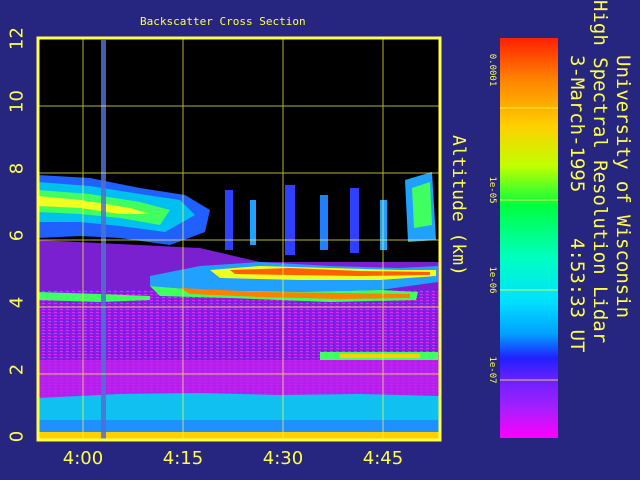 This screenshot has width=640, height=480. Describe the element at coordinates (17, 168) in the screenshot. I see `y-tick-8: 8` at that location.